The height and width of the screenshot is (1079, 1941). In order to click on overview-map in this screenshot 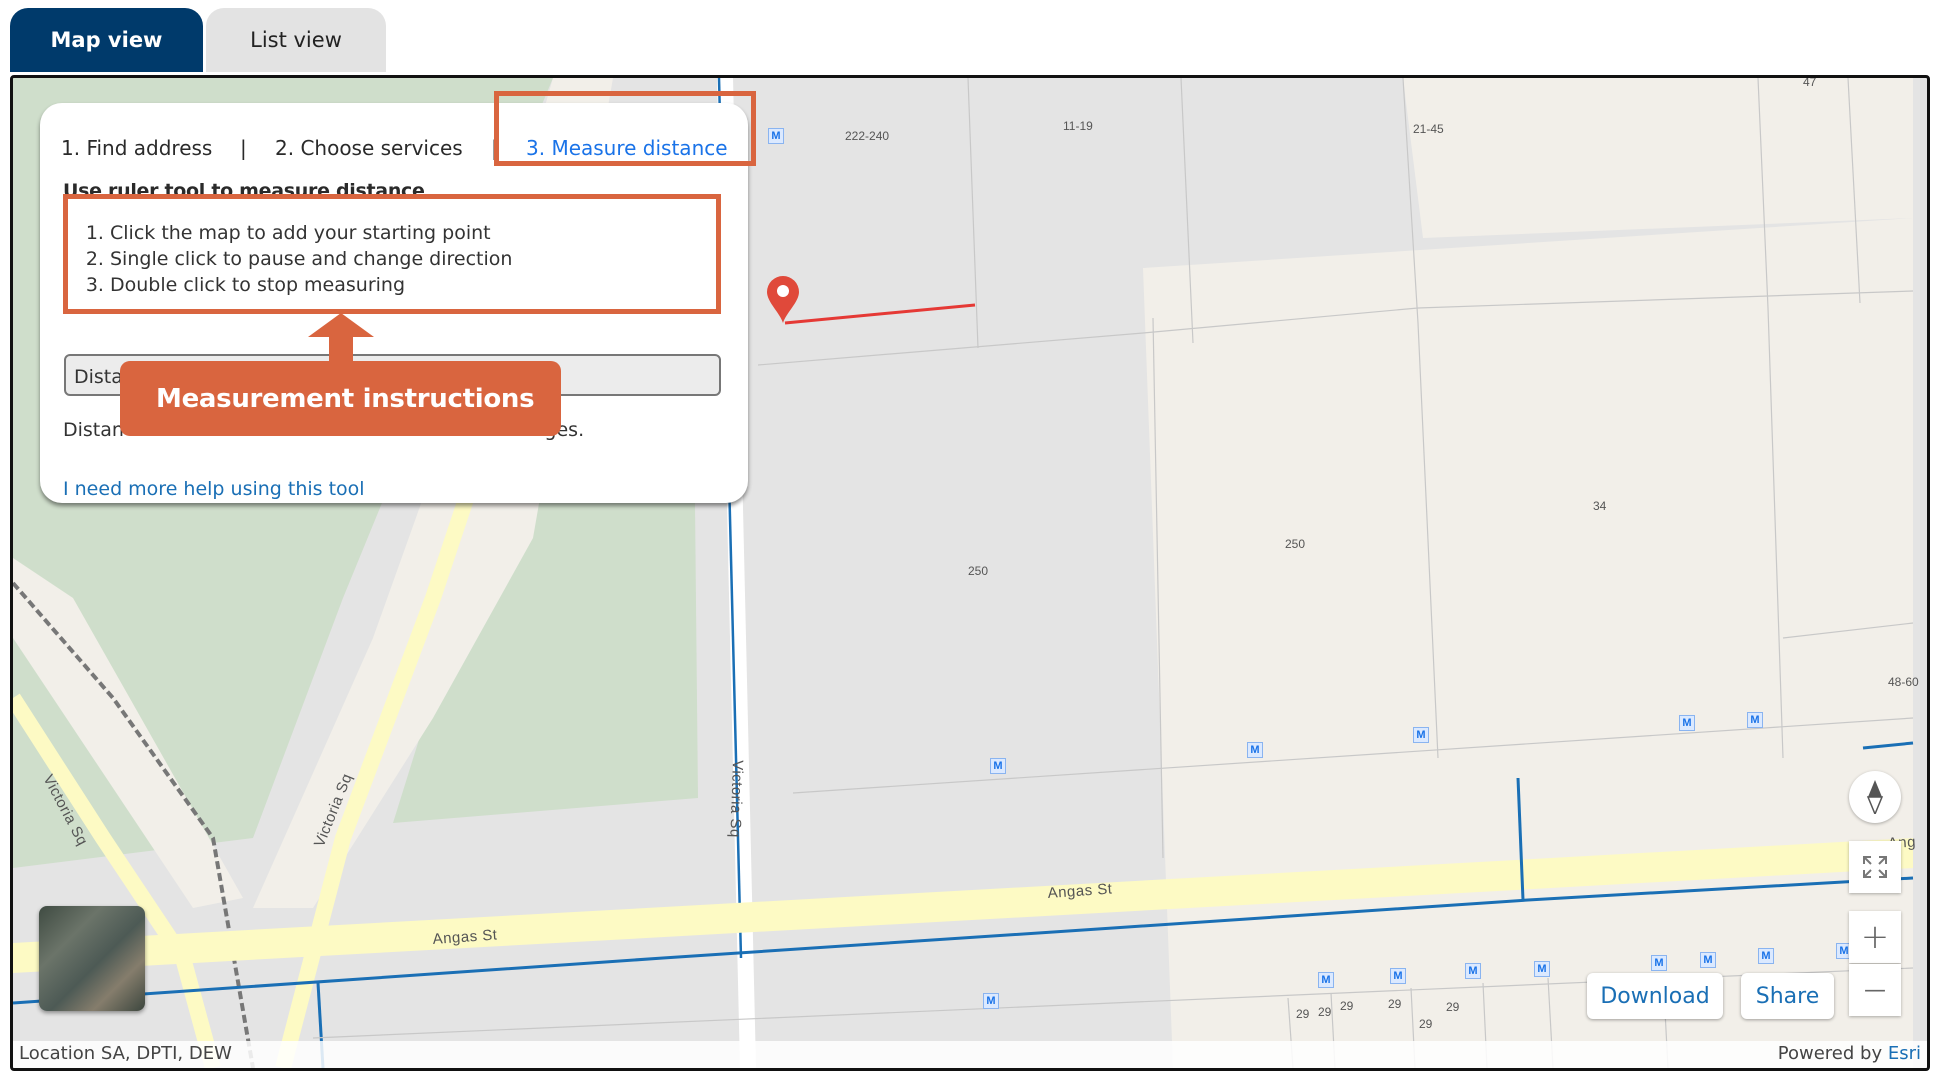, I will do `click(92, 958)`.